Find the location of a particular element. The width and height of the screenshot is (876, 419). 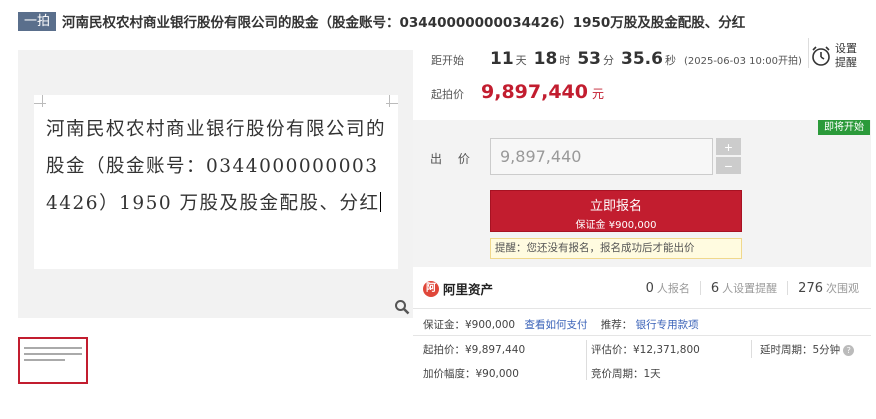

countdown-minutes-unit: 分 is located at coordinates (609, 60).